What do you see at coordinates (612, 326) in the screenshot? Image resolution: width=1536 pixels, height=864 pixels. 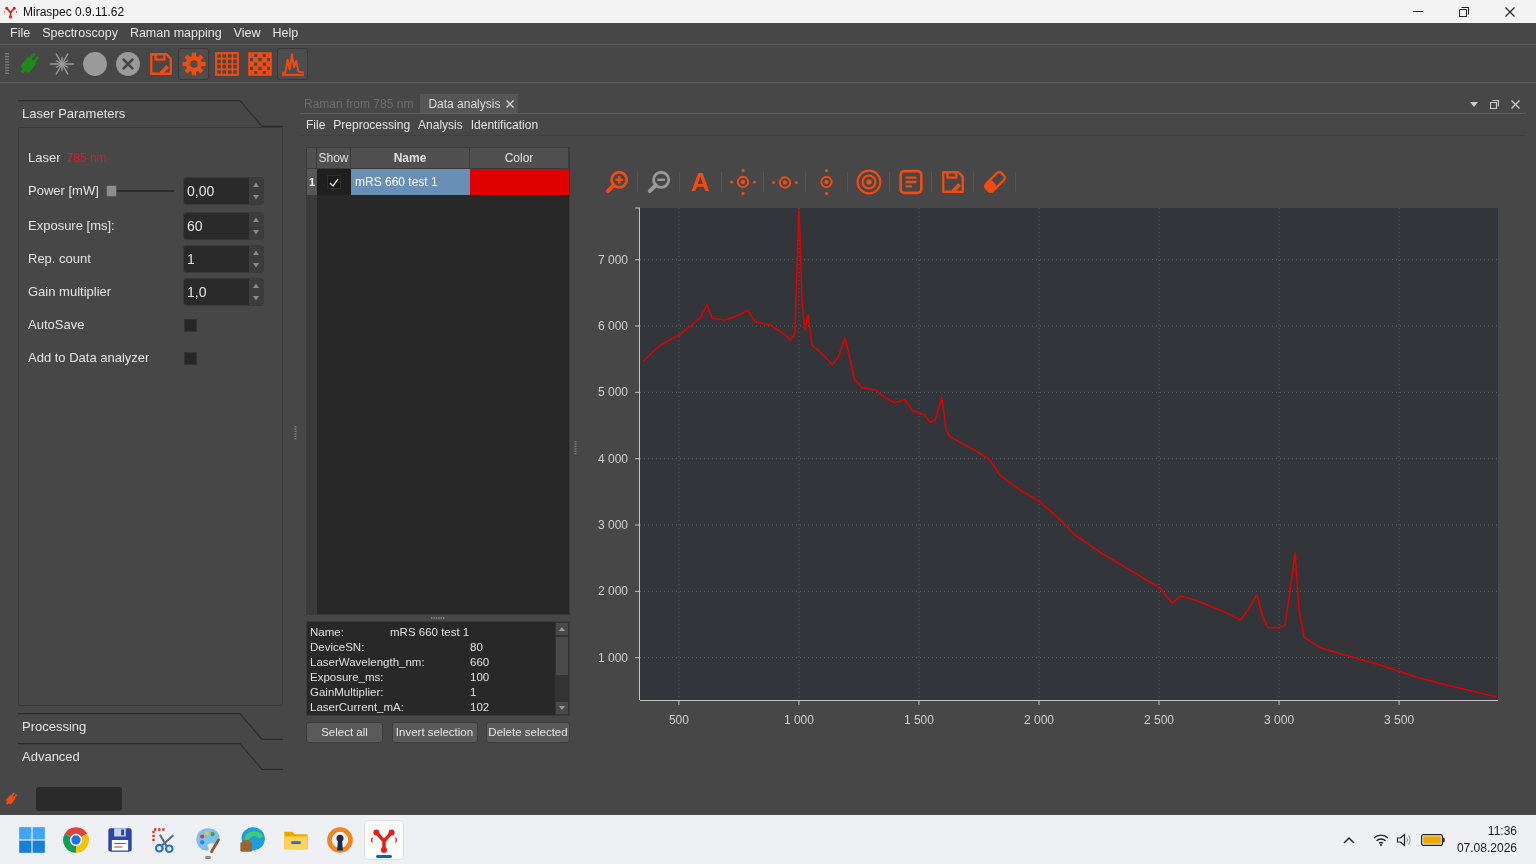 I see `axis-tick-label: 6 000` at bounding box center [612, 326].